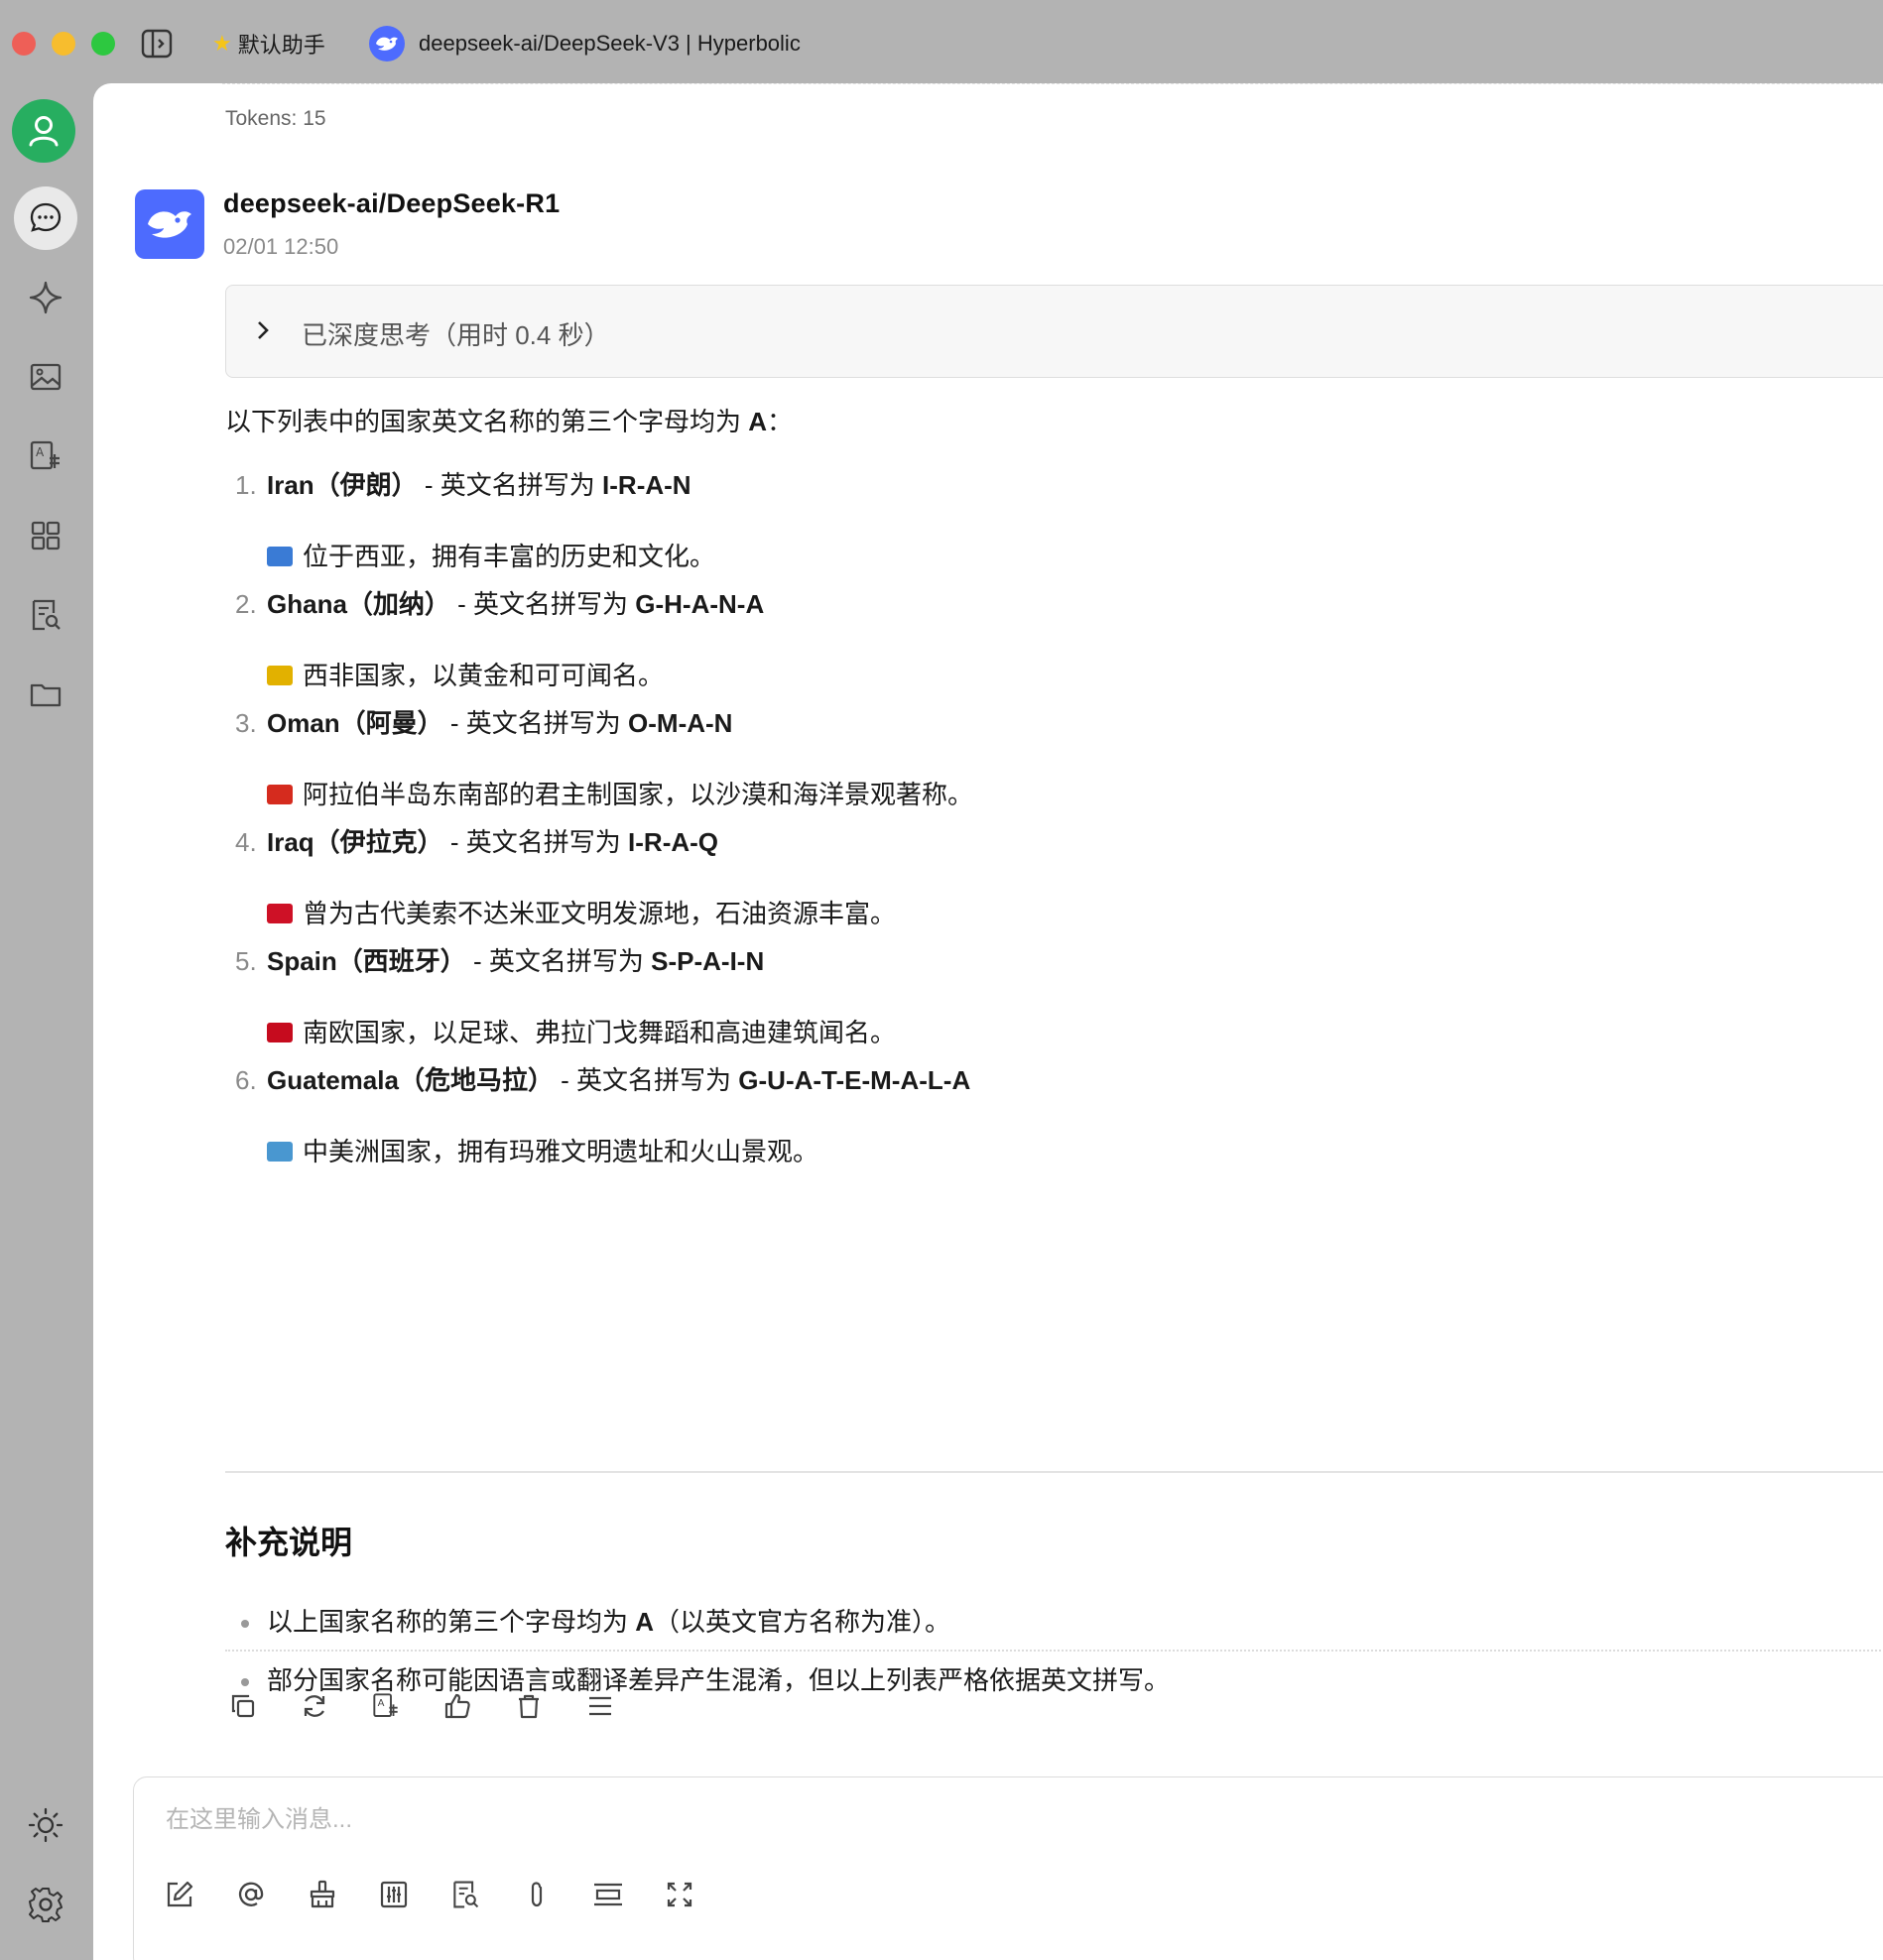  I want to click on sliders-icon, so click(394, 1895).